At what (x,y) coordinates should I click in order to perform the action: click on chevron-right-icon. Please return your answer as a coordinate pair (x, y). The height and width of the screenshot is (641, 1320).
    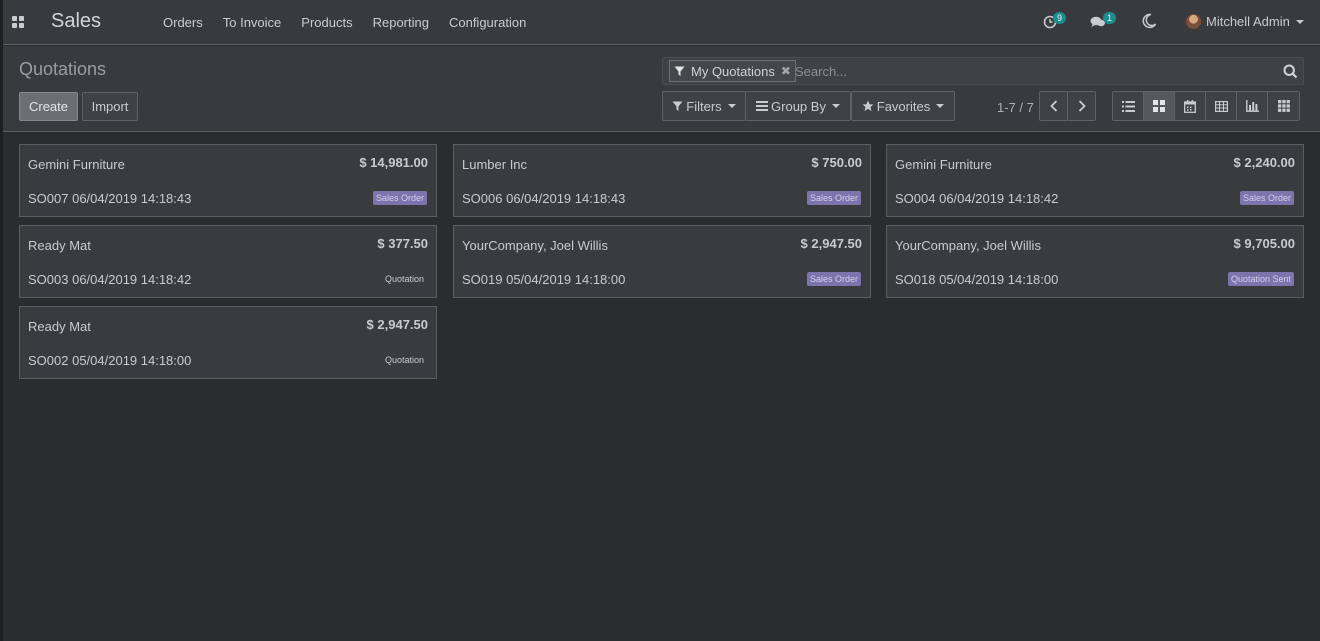
    Looking at the image, I should click on (1082, 106).